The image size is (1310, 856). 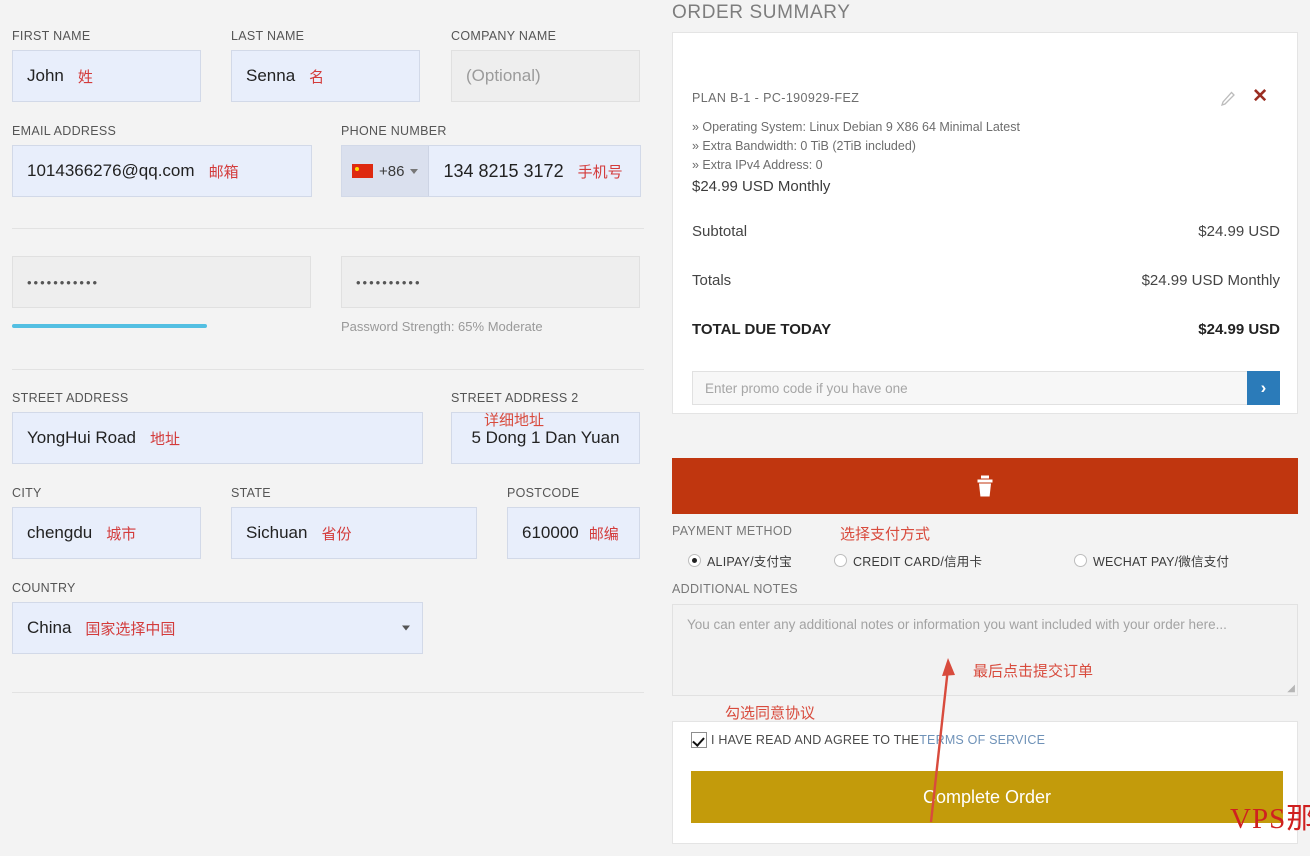 I want to click on chevron-right-icon: ›, so click(x=1263, y=387).